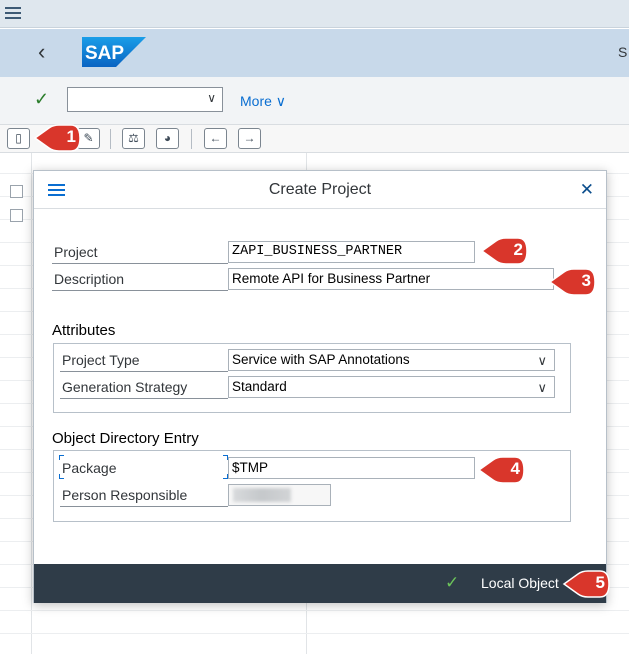 This screenshot has height=654, width=629. I want to click on sap-logo: SAP, so click(114, 52).